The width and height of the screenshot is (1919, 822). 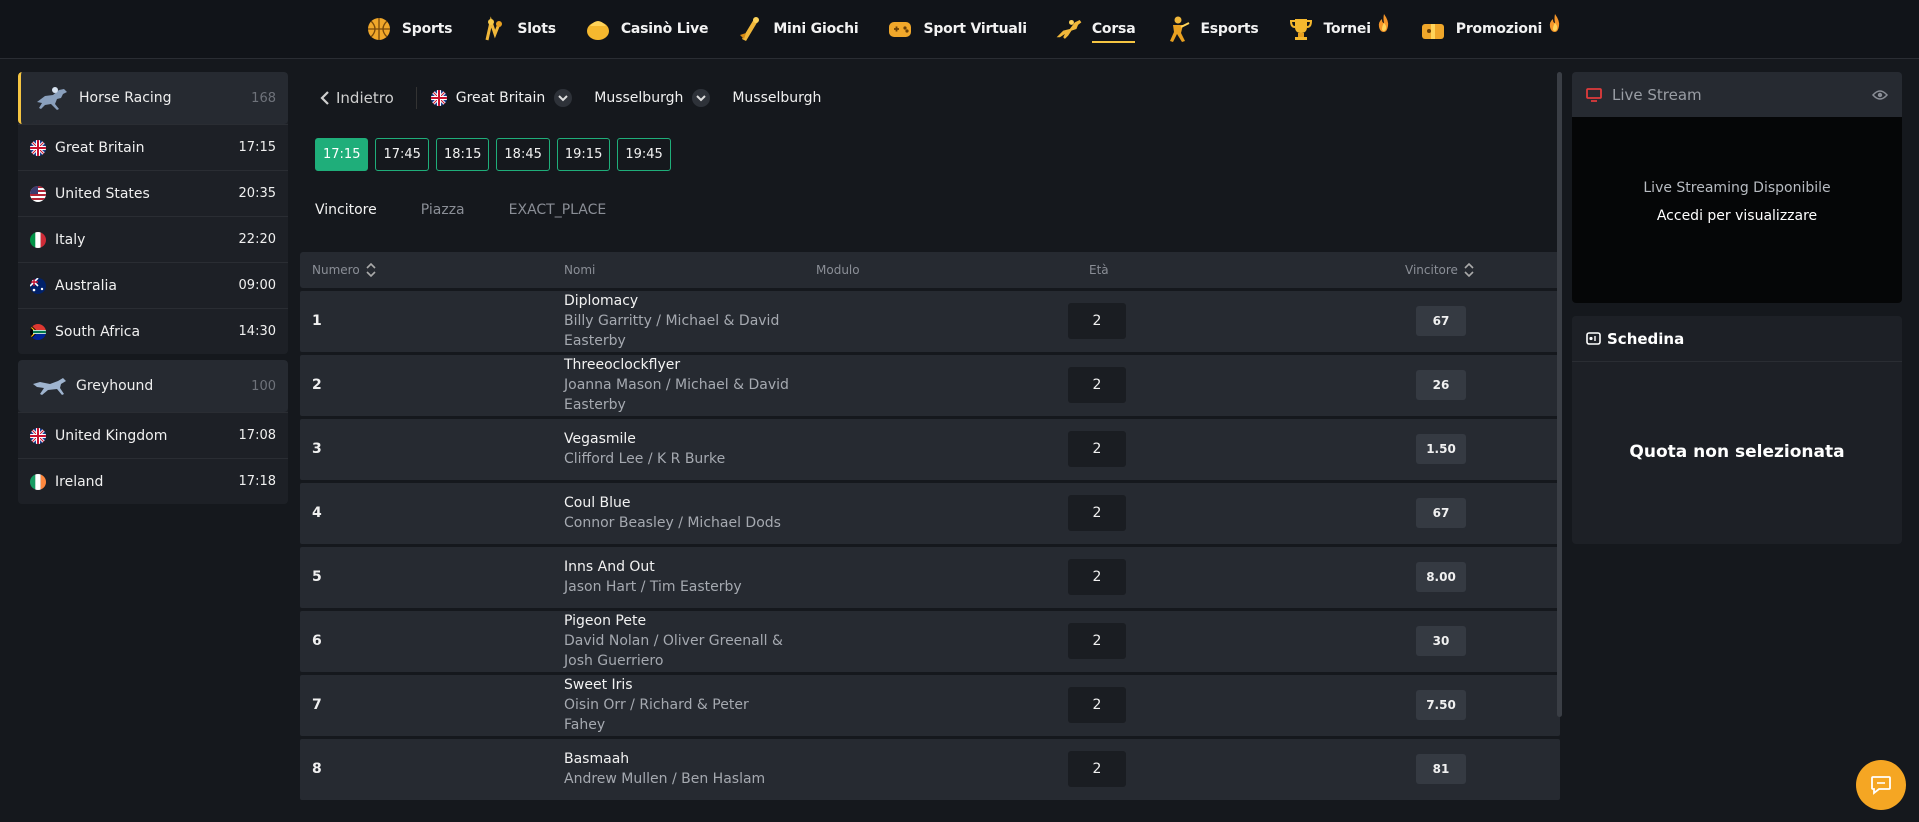 What do you see at coordinates (153, 481) in the screenshot?
I see `country-row-ireland: Ireland 17:18` at bounding box center [153, 481].